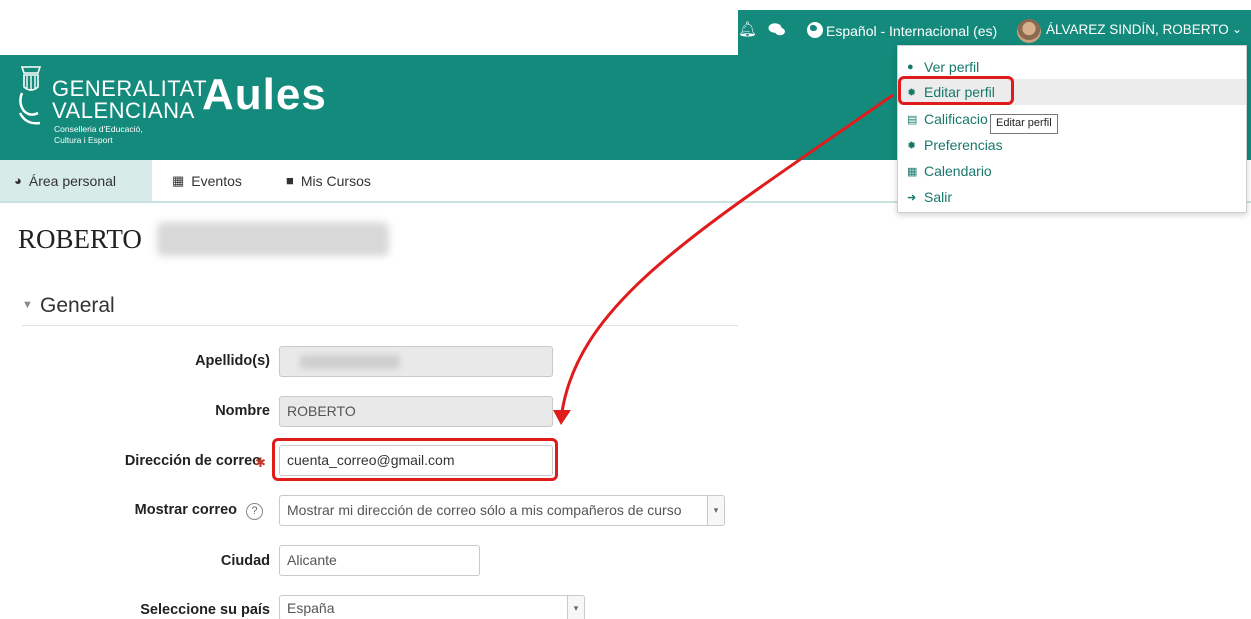  I want to click on blurred-value, so click(350, 362).